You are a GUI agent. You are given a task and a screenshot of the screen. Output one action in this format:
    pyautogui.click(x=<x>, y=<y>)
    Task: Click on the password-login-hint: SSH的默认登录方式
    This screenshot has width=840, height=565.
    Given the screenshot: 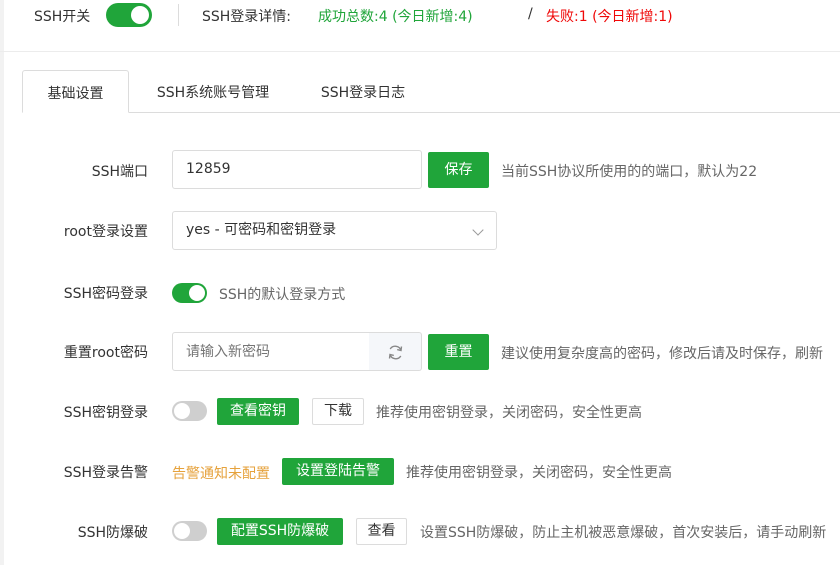 What is the action you would take?
    pyautogui.click(x=282, y=295)
    